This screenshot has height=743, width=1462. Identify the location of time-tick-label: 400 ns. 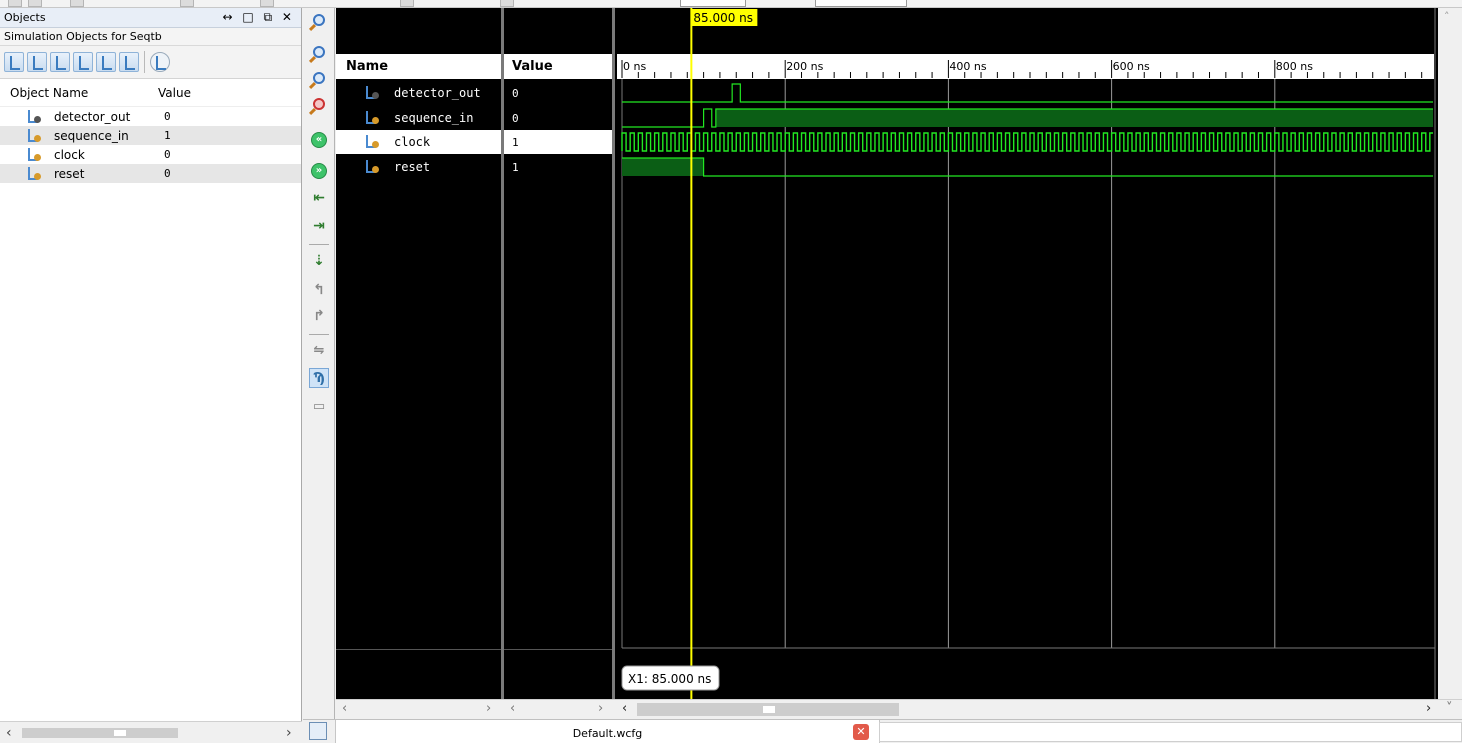
(967, 66).